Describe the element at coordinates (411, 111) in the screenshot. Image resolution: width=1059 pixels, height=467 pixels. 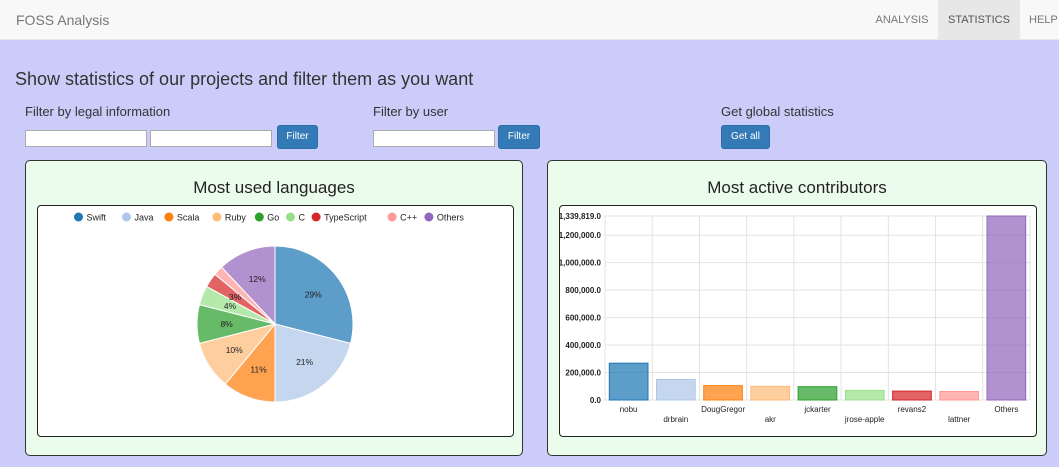
I see `user-filter-label: Filter by user` at that location.